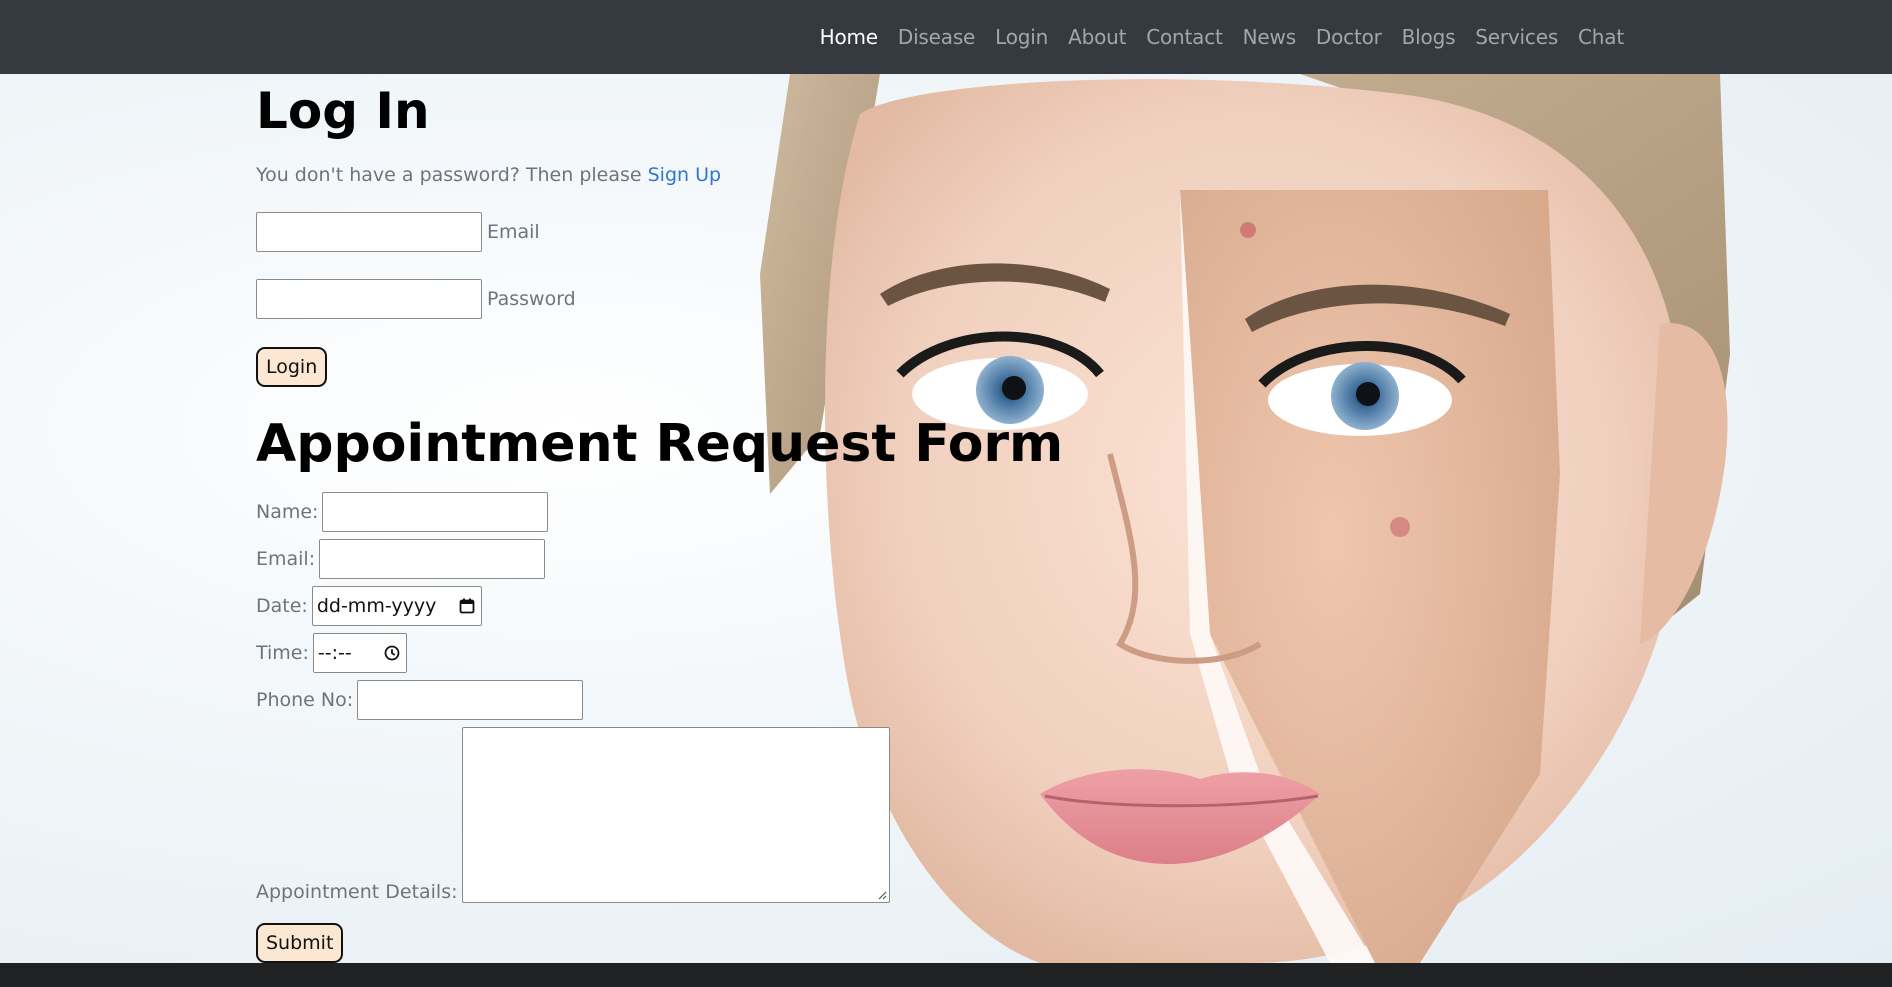 This screenshot has width=1892, height=987. I want to click on appt-time-label: Time:, so click(282, 653).